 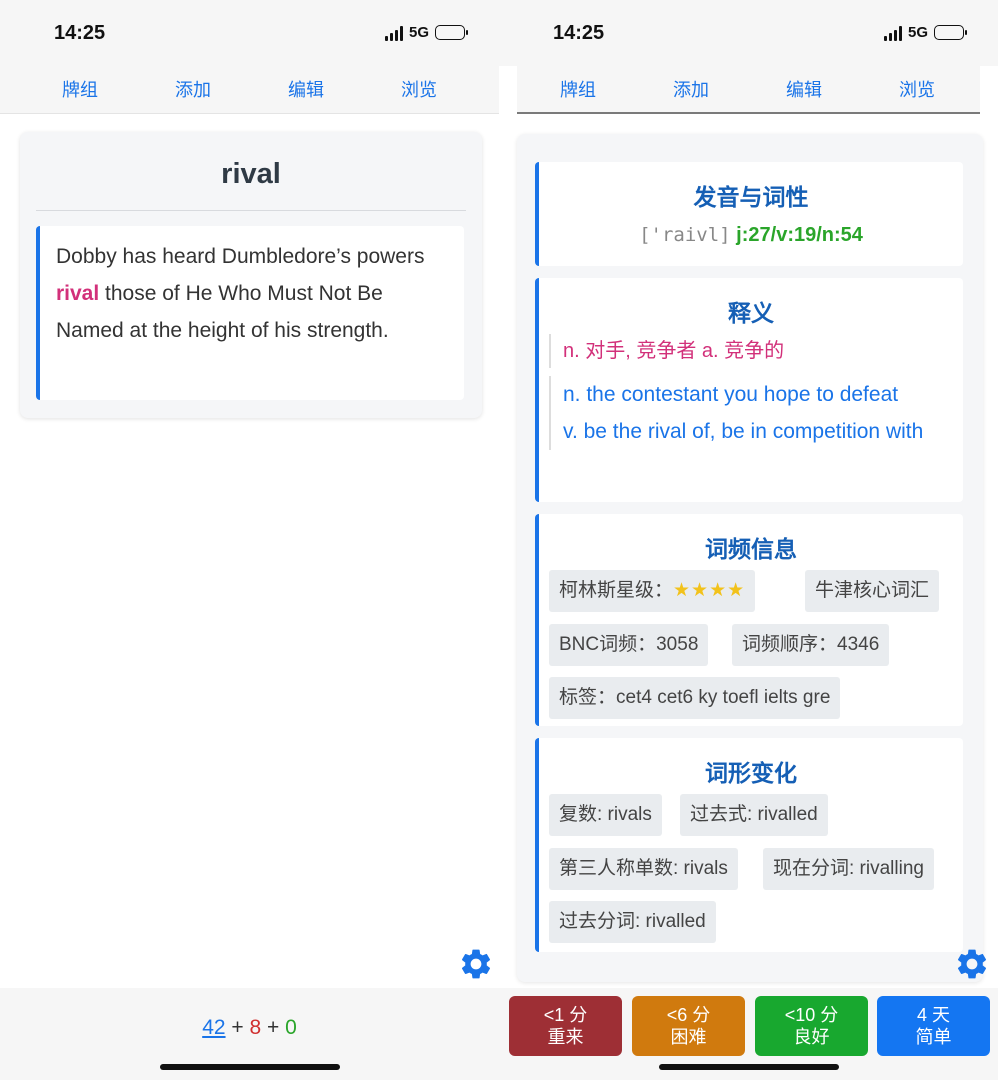 I want to click on section-title: 词形变化, so click(x=751, y=773).